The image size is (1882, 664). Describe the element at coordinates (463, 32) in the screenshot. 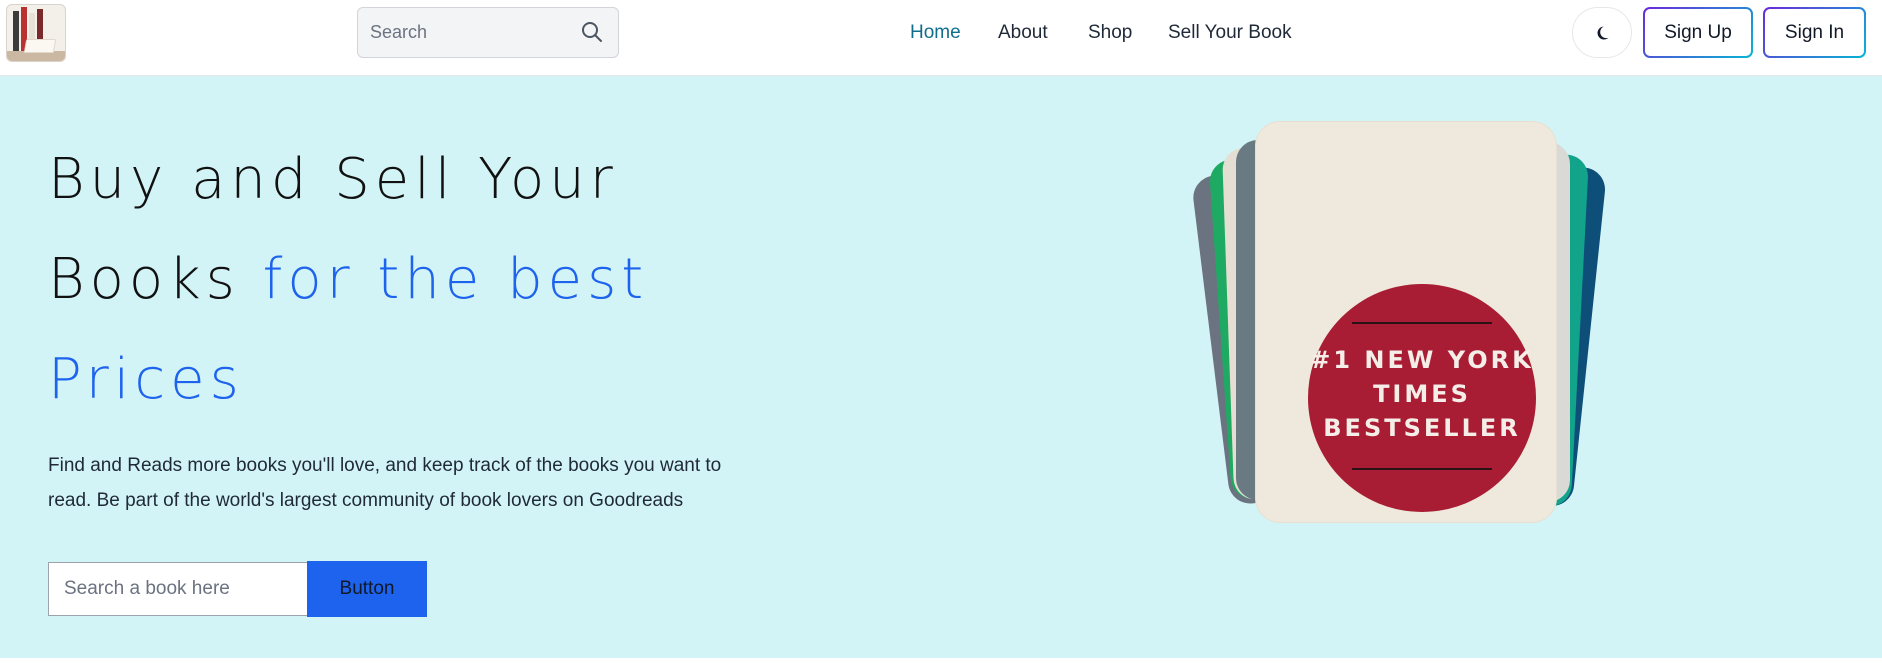

I see `header-search-input` at that location.